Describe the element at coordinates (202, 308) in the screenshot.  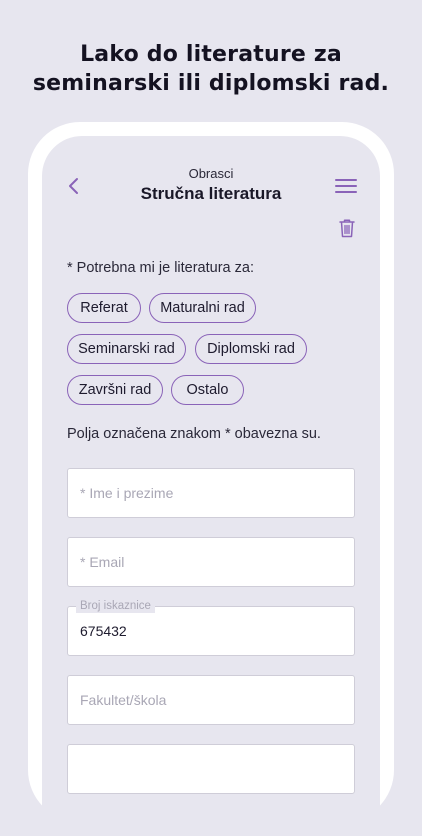
I see `chip-maturalni-rad: Maturalni rad` at that location.